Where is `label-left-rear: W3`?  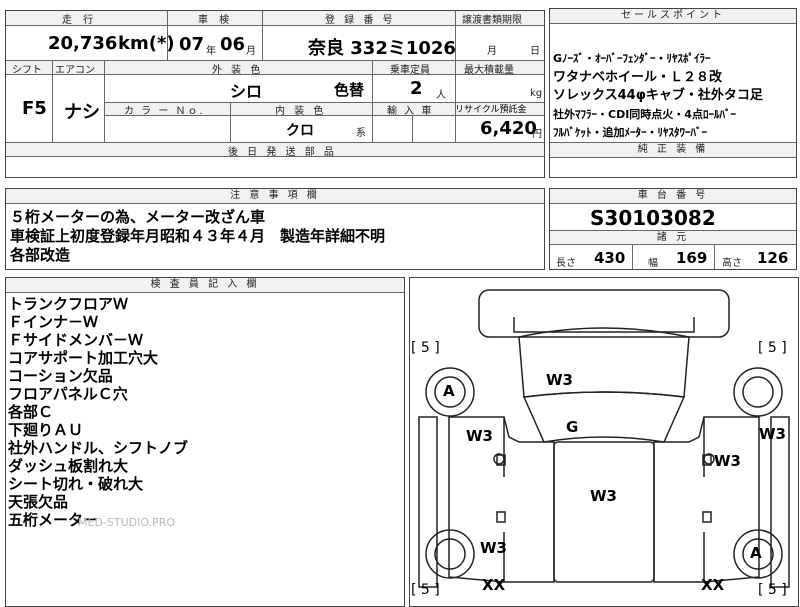
label-left-rear: W3 is located at coordinates (493, 548).